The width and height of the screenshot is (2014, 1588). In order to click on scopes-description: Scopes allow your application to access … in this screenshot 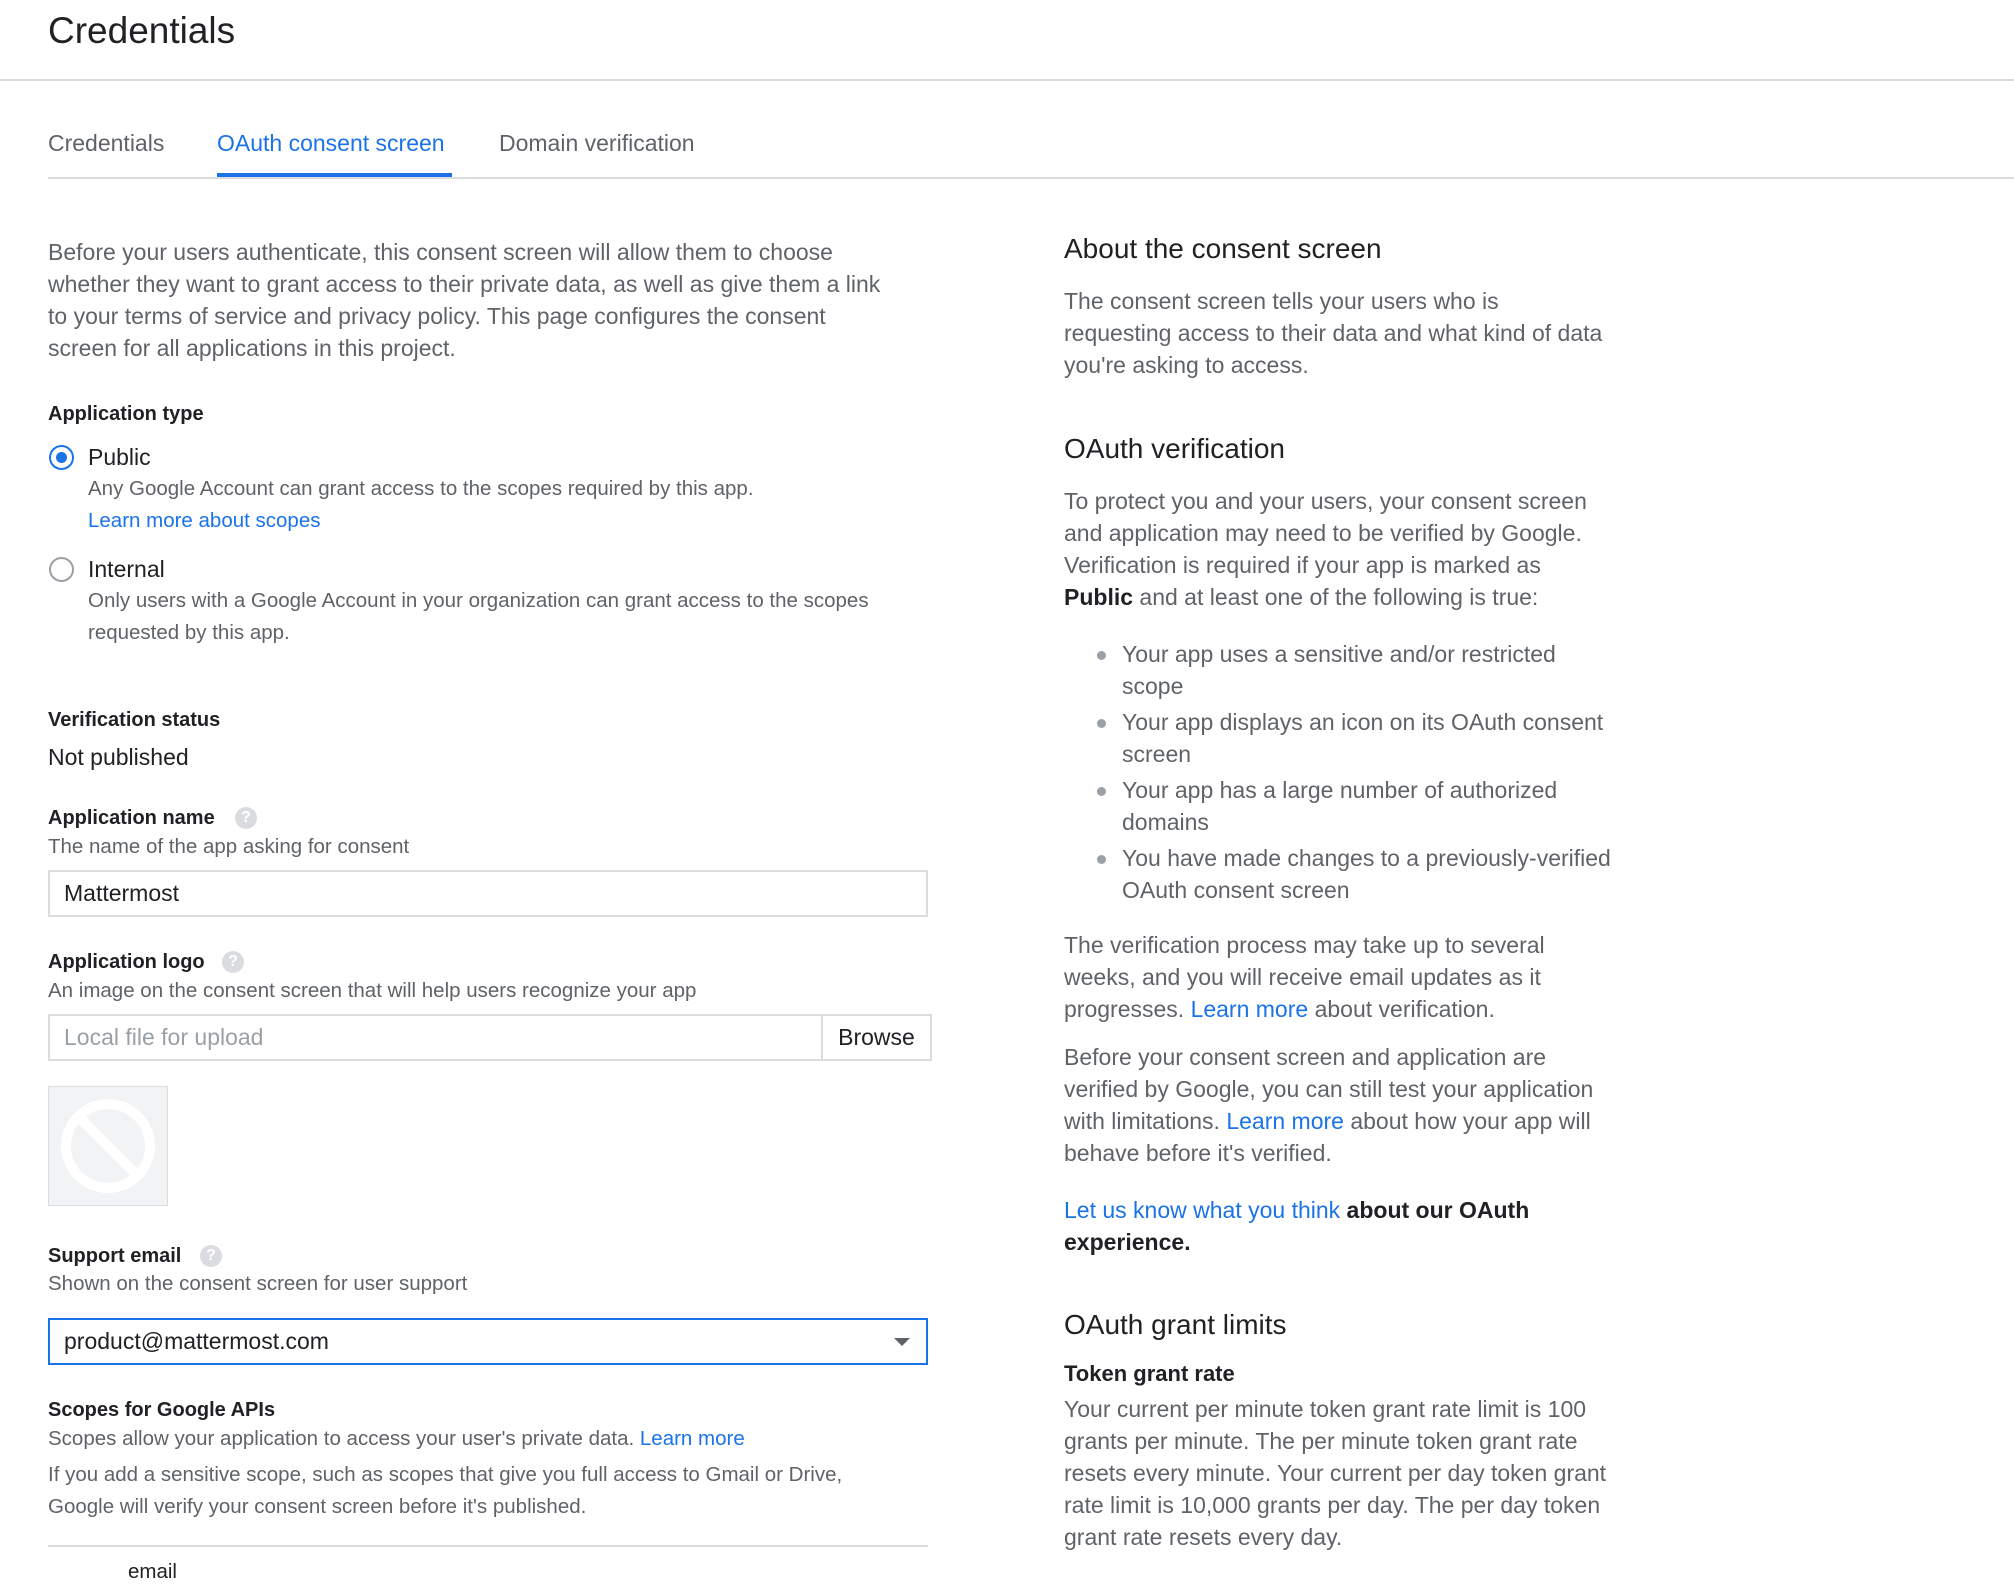, I will do `click(396, 1439)`.